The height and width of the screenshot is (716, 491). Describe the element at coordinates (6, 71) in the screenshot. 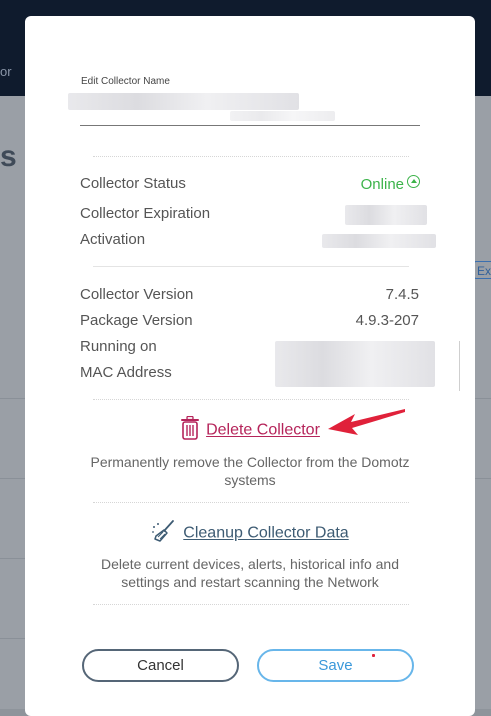

I see `nav-fragment: or` at that location.